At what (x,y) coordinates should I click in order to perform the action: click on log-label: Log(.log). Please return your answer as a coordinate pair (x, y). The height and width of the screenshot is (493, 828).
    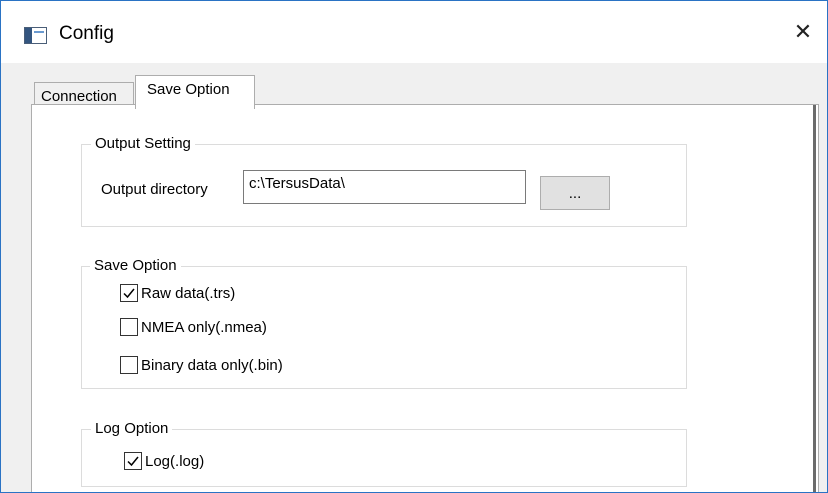
    Looking at the image, I should click on (175, 461).